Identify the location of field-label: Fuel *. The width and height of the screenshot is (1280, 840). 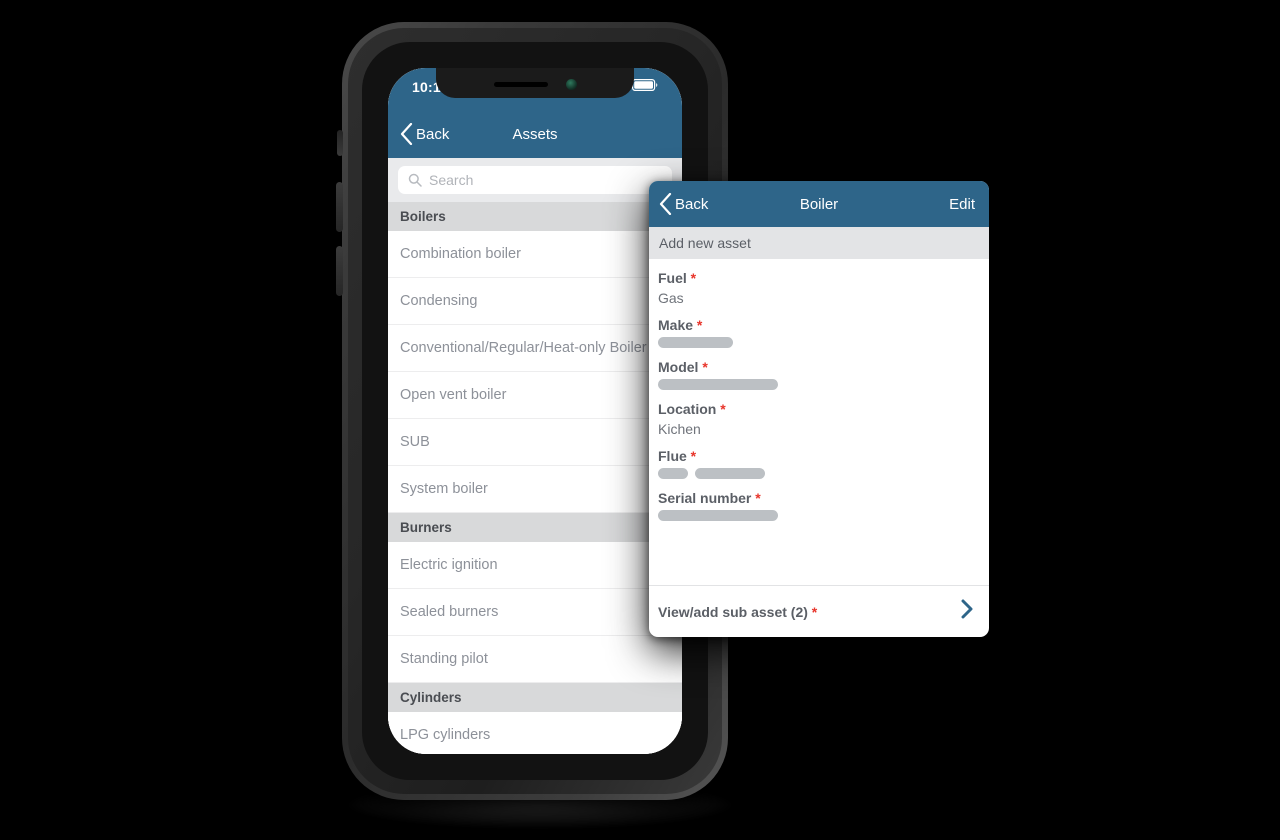
(677, 278).